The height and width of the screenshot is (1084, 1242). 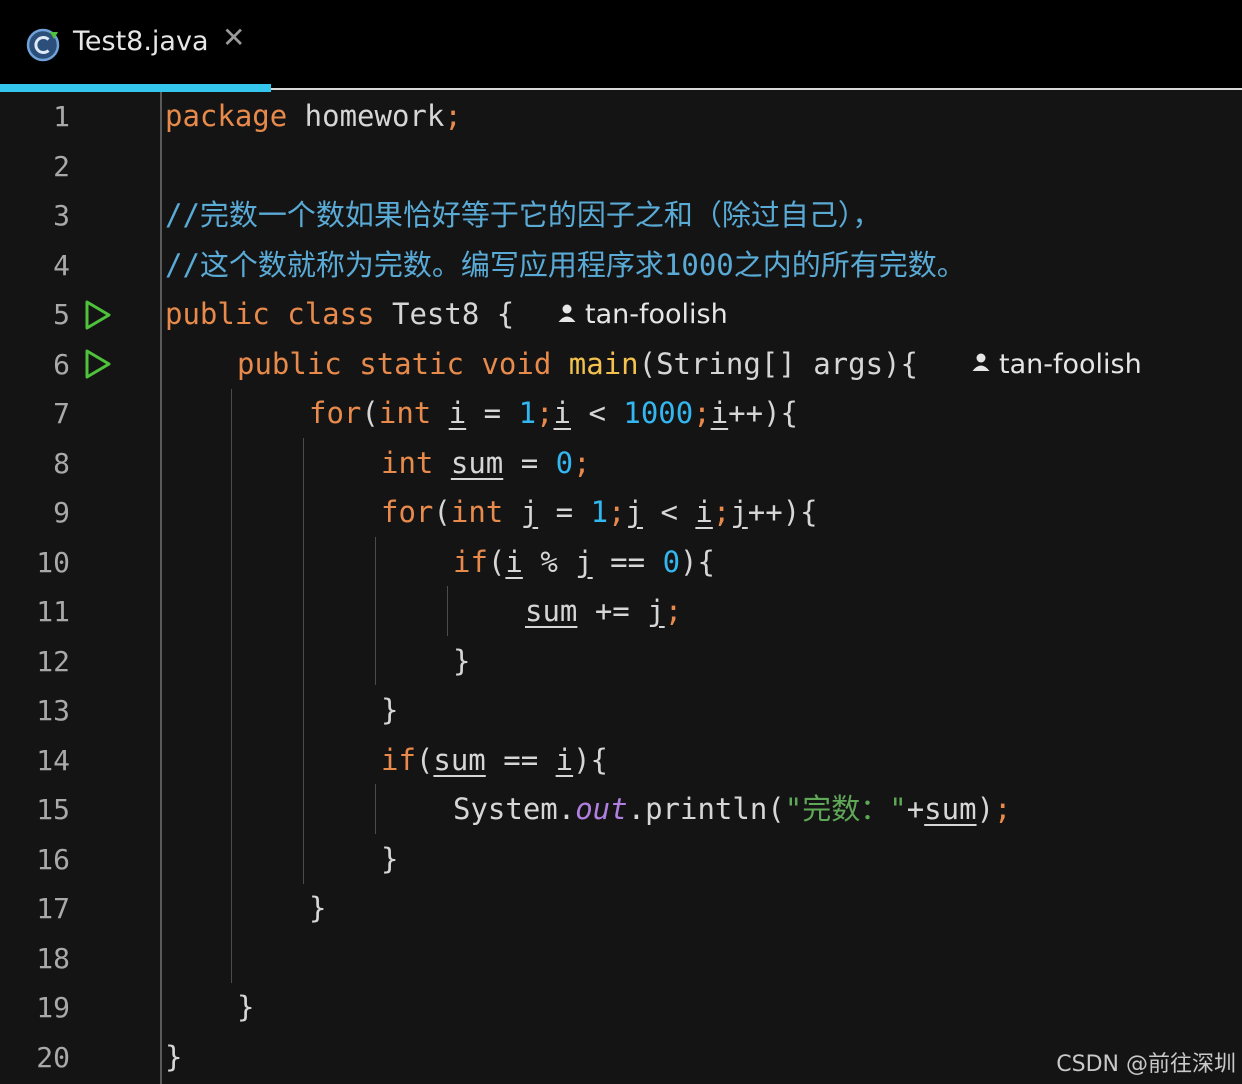 I want to click on tab-test8-java: Test8.java ✕, so click(x=135, y=46).